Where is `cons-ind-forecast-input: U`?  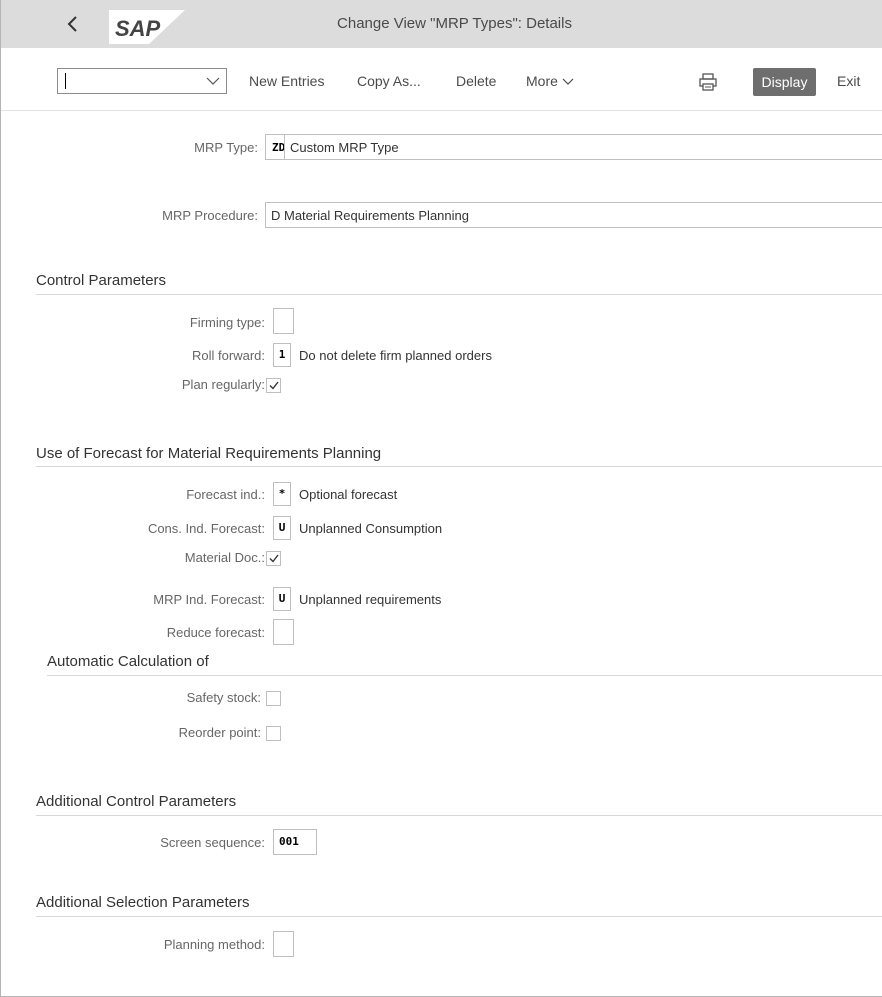
cons-ind-forecast-input: U is located at coordinates (282, 528).